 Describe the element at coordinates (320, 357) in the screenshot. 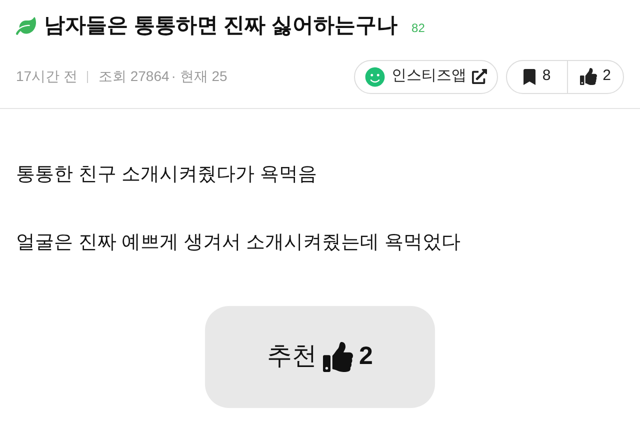

I see `recommend-button: 추천 2` at that location.